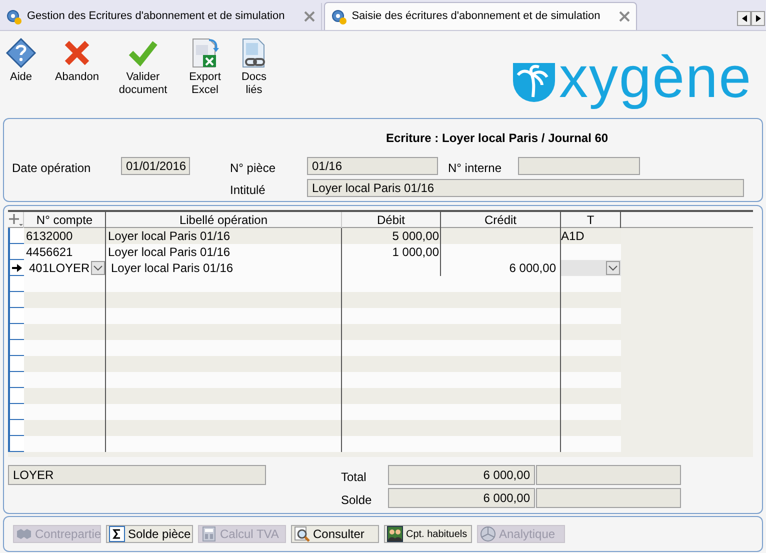 The image size is (766, 553). What do you see at coordinates (155, 166) in the screenshot?
I see `date-field: 01/01/2016` at bounding box center [155, 166].